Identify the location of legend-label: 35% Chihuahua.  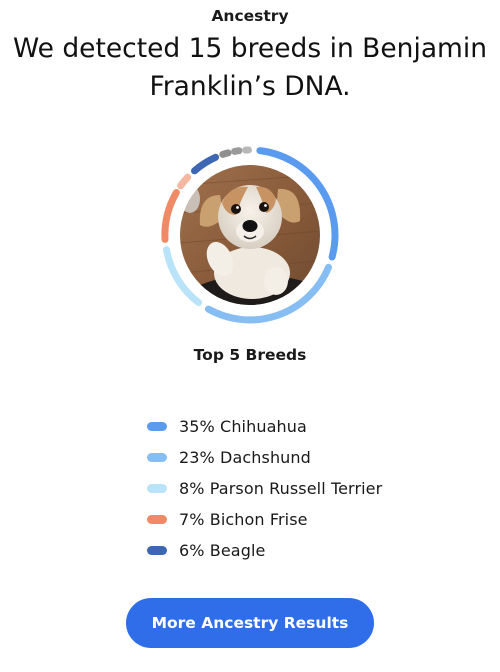
(243, 426).